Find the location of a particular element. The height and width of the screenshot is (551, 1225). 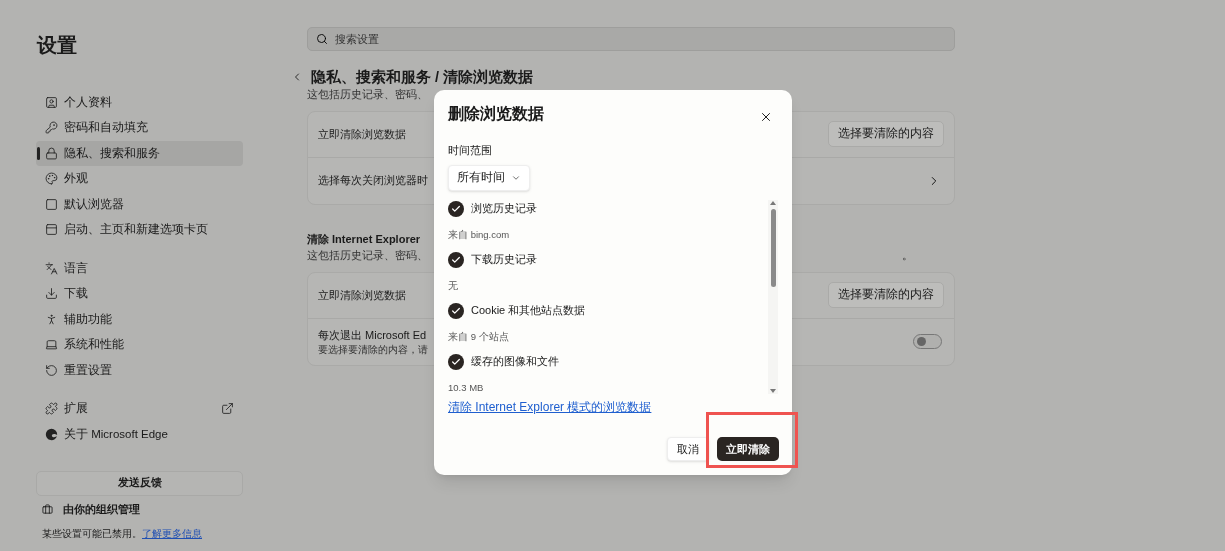

cancel-button: 取消 is located at coordinates (688, 449).